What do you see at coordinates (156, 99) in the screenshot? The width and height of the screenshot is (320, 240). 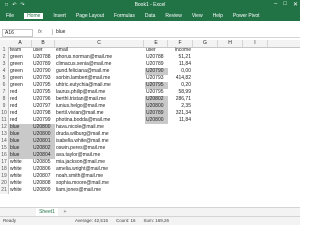 I see `cell-user-lookup: U20802` at bounding box center [156, 99].